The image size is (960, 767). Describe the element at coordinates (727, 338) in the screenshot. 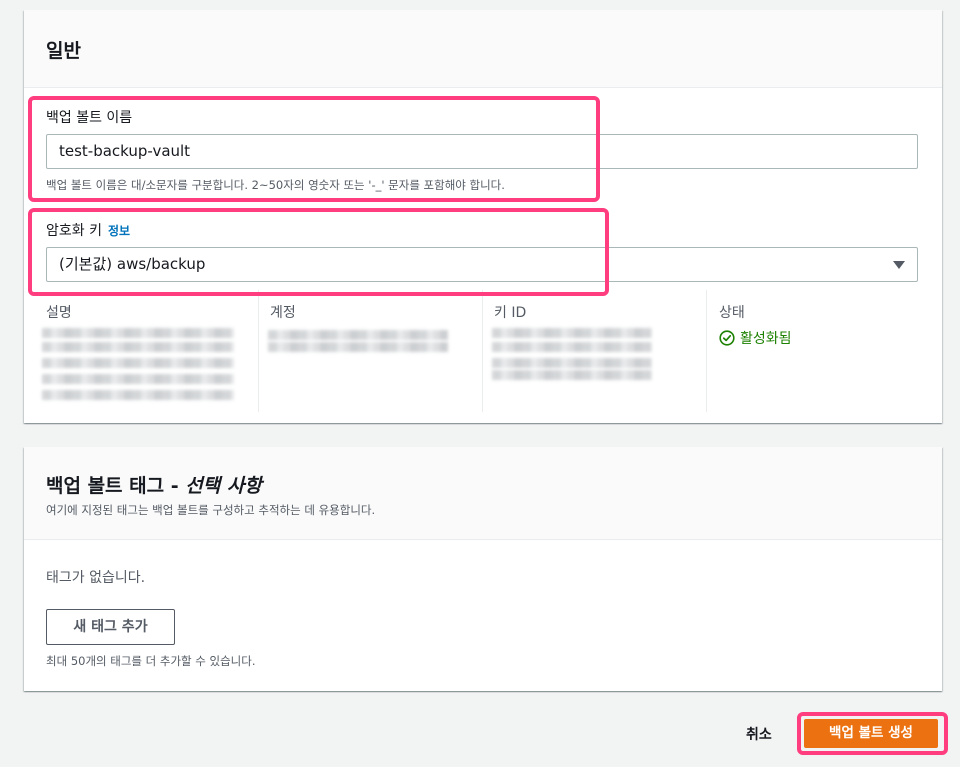

I see `check-circle-icon` at that location.